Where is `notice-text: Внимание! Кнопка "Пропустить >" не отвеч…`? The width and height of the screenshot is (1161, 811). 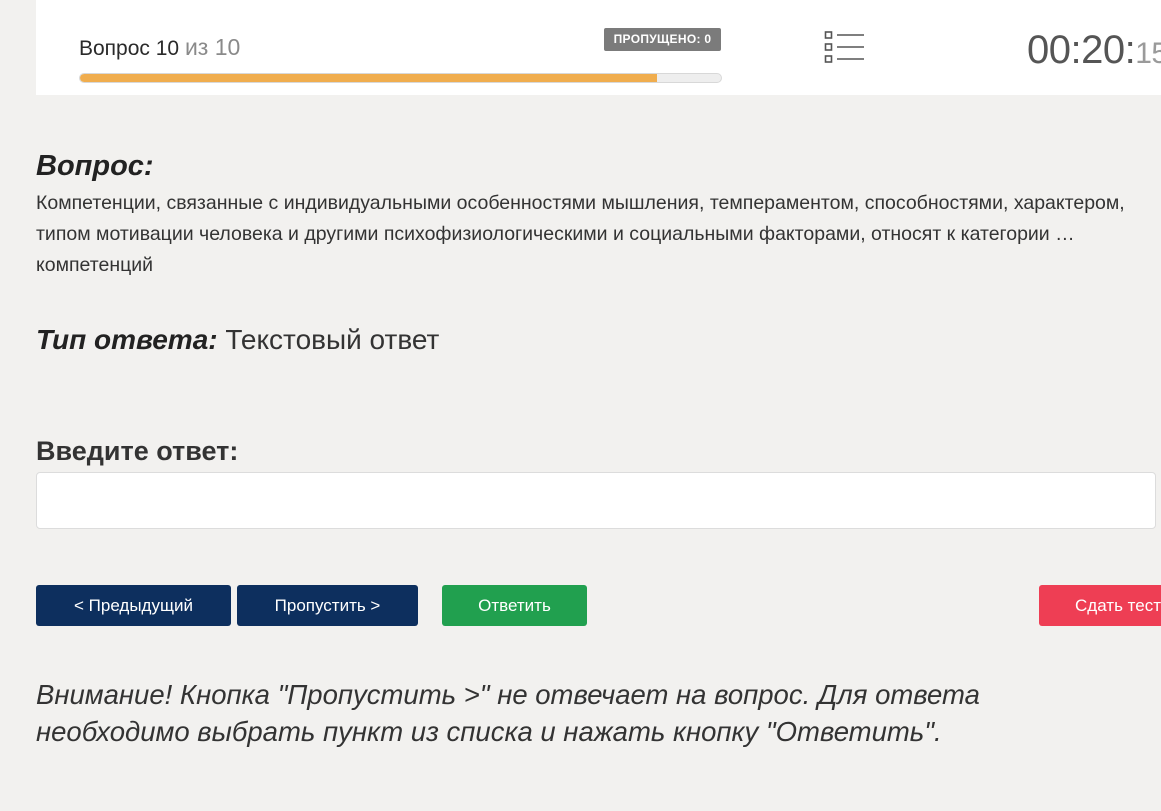
notice-text: Внимание! Кнопка "Пропустить >" не отвеч… is located at coordinates (508, 713).